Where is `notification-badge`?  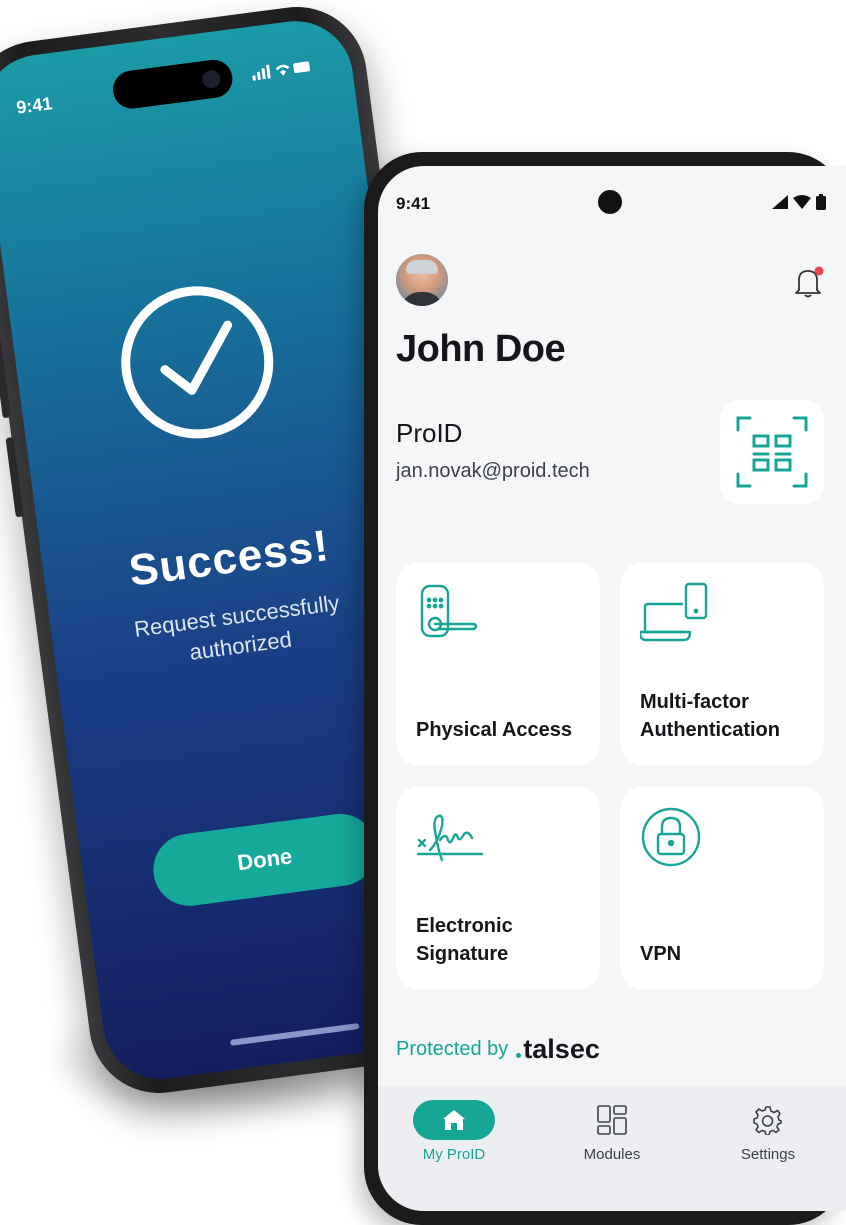 notification-badge is located at coordinates (819, 271).